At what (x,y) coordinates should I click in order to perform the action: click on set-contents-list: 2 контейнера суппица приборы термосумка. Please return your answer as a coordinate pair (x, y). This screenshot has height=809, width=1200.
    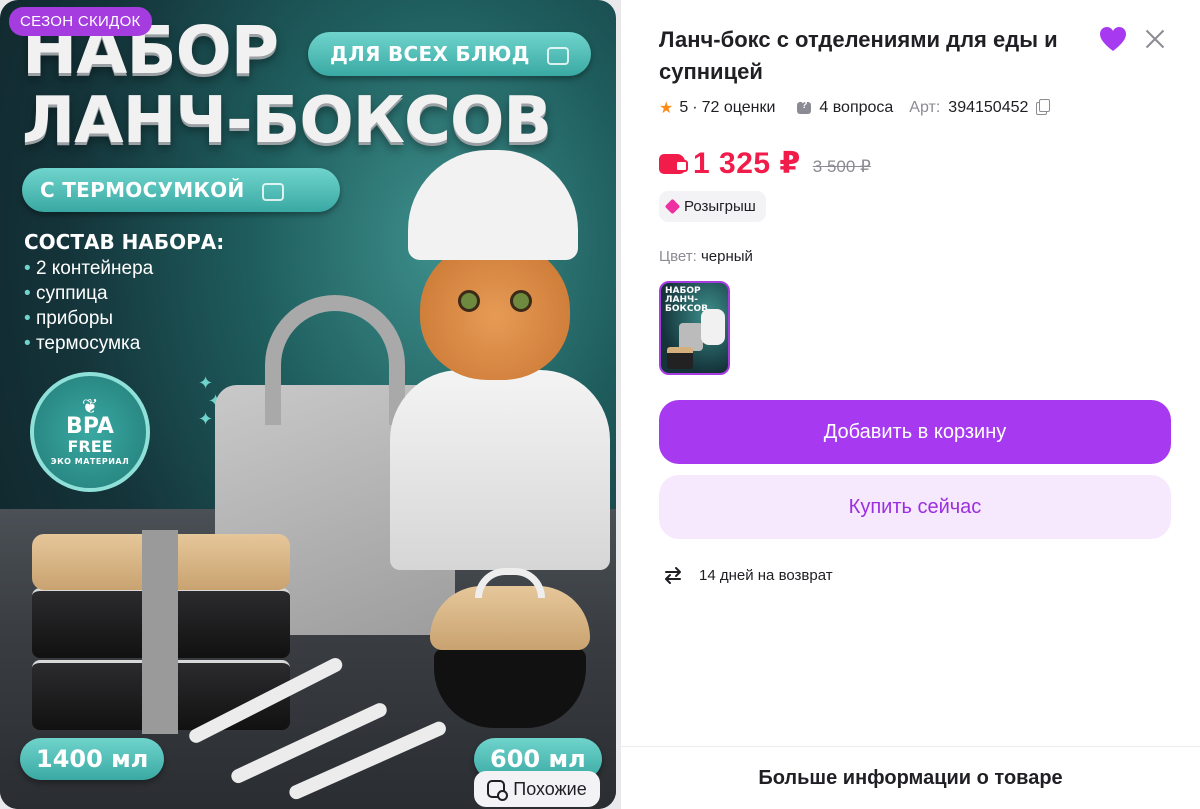
    Looking at the image, I should click on (88, 306).